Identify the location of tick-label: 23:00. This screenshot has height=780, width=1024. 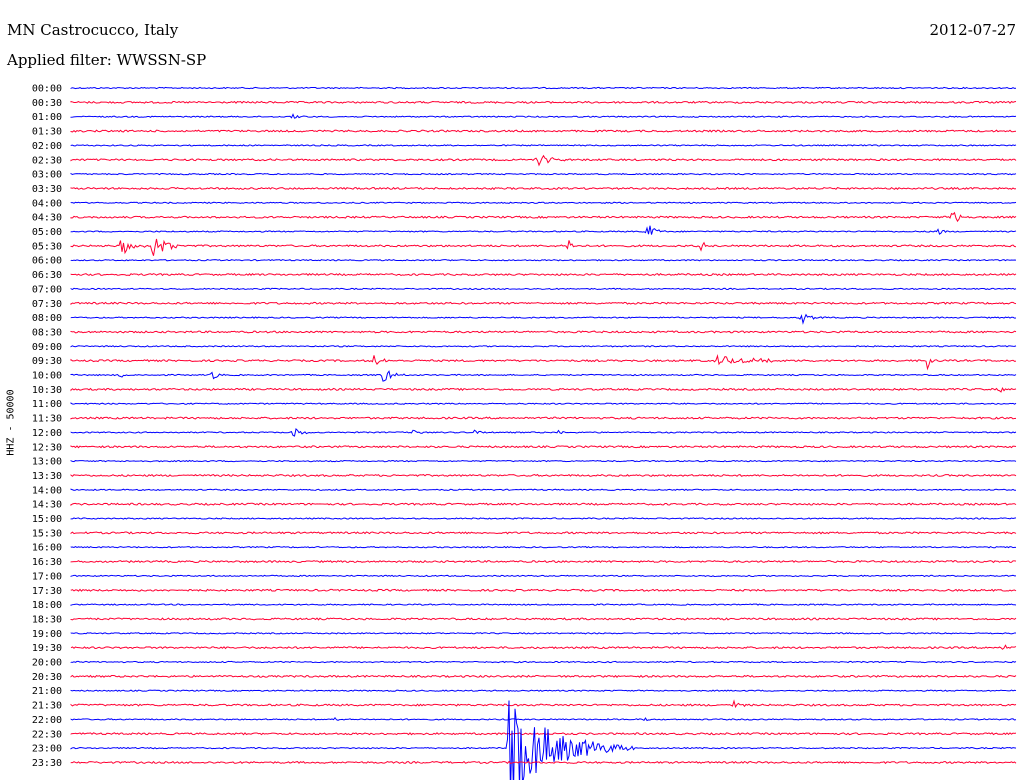
(47, 749).